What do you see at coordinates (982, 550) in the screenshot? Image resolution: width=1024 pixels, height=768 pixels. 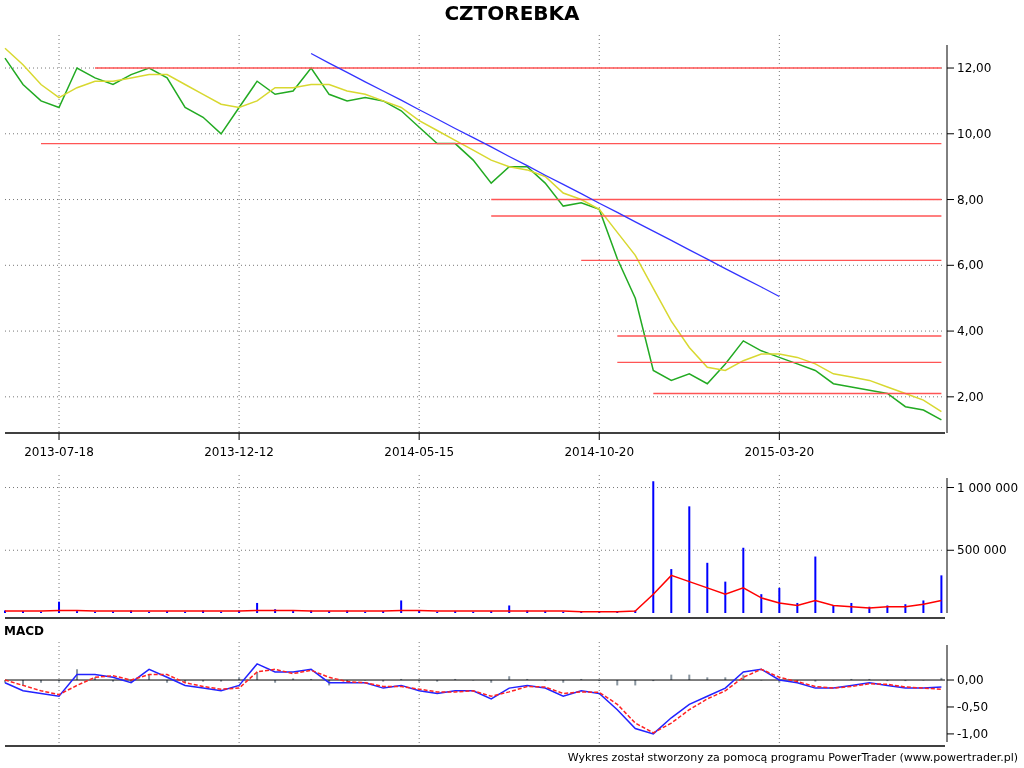 I see `axis-label: 500 000` at bounding box center [982, 550].